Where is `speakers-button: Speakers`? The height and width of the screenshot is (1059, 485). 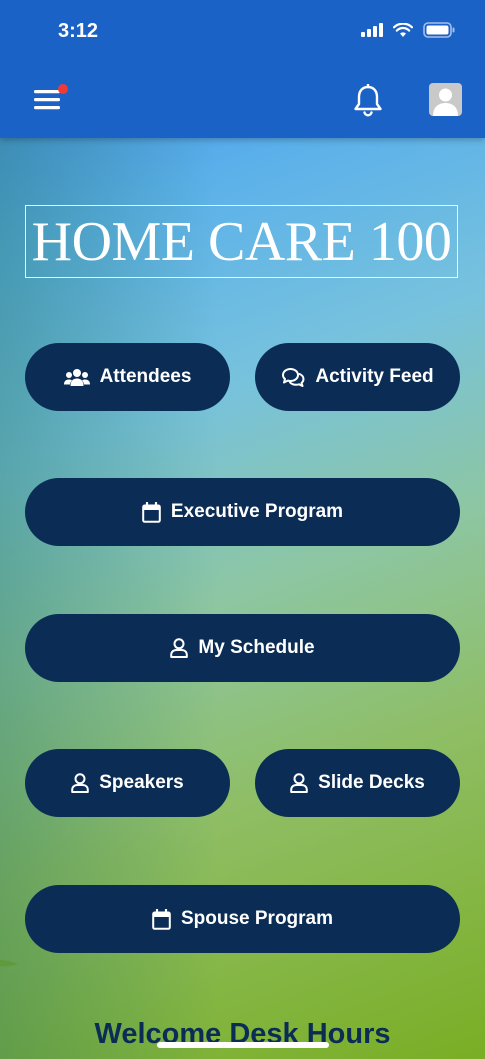 speakers-button: Speakers is located at coordinates (127, 783).